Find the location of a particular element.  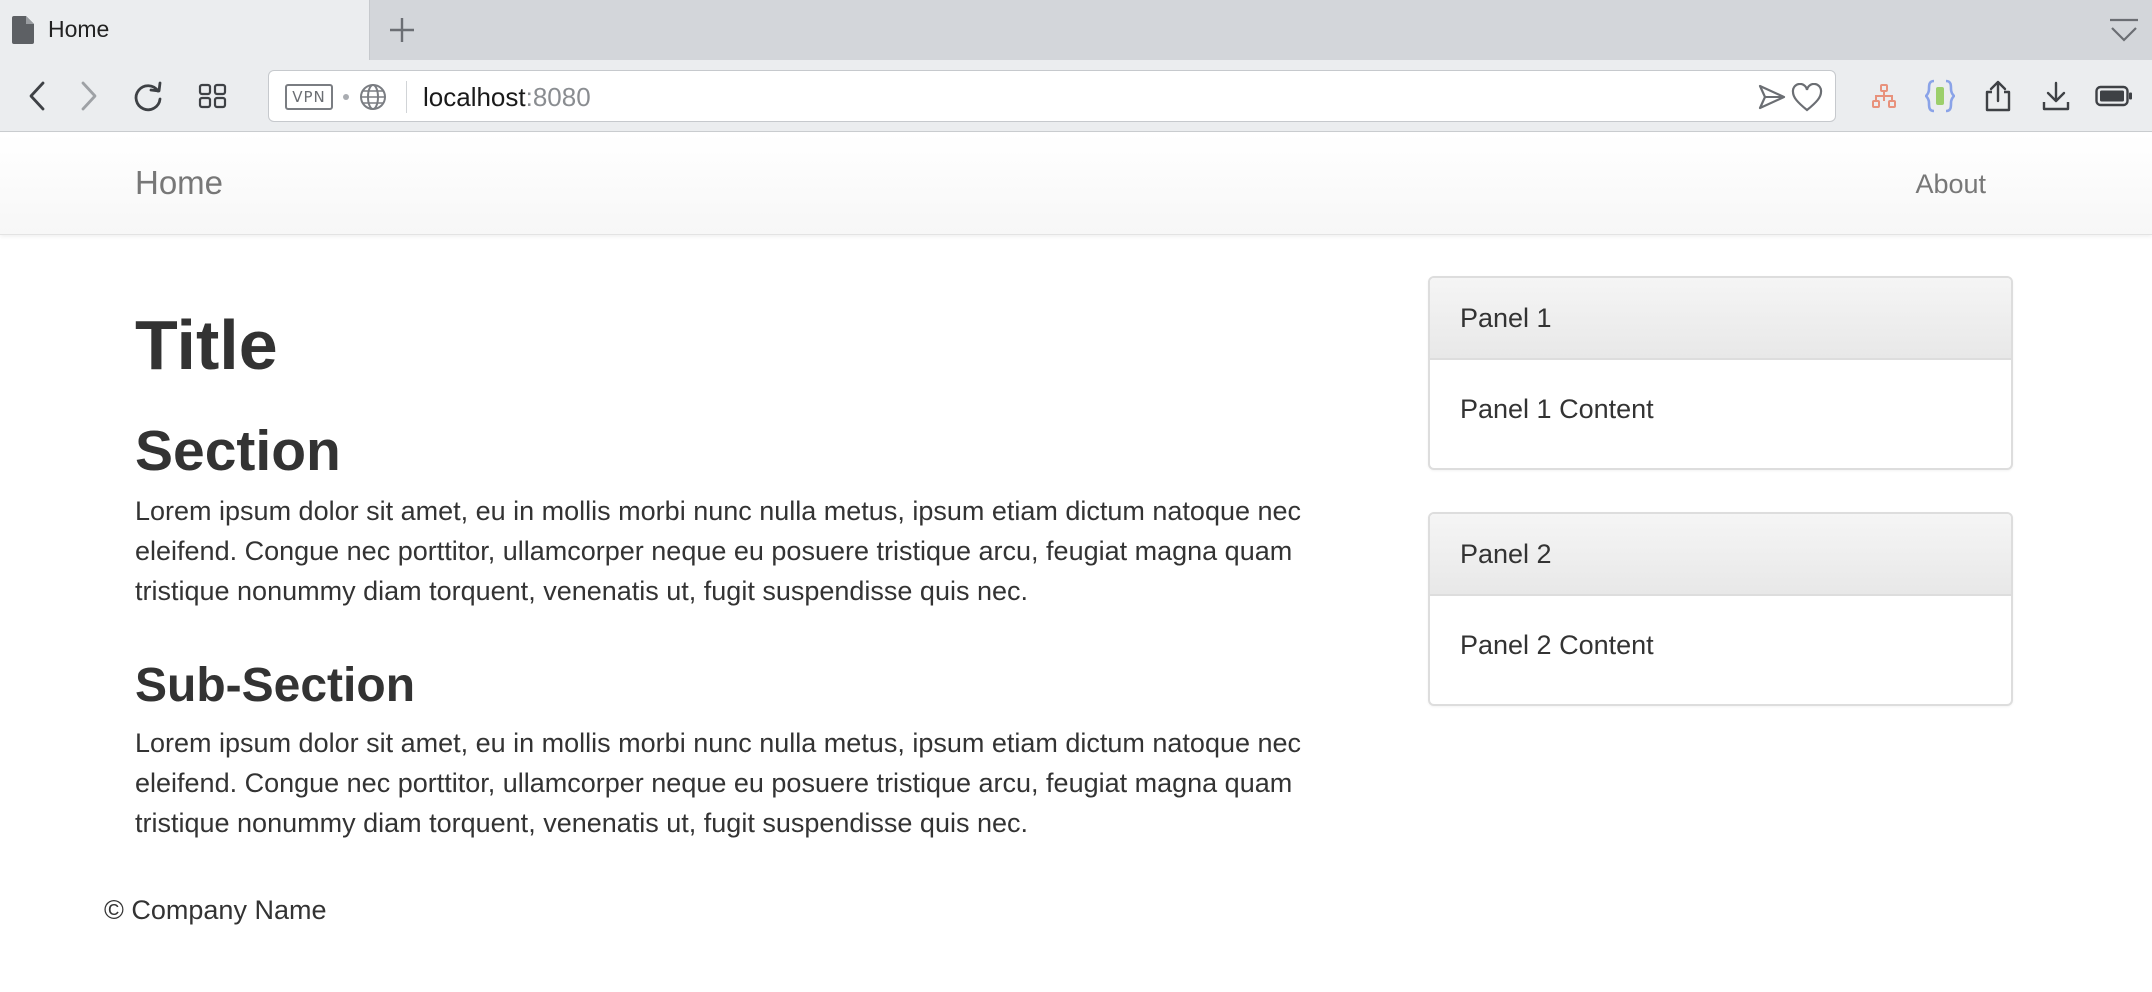

url-text: localhost:8080 is located at coordinates (507, 97).